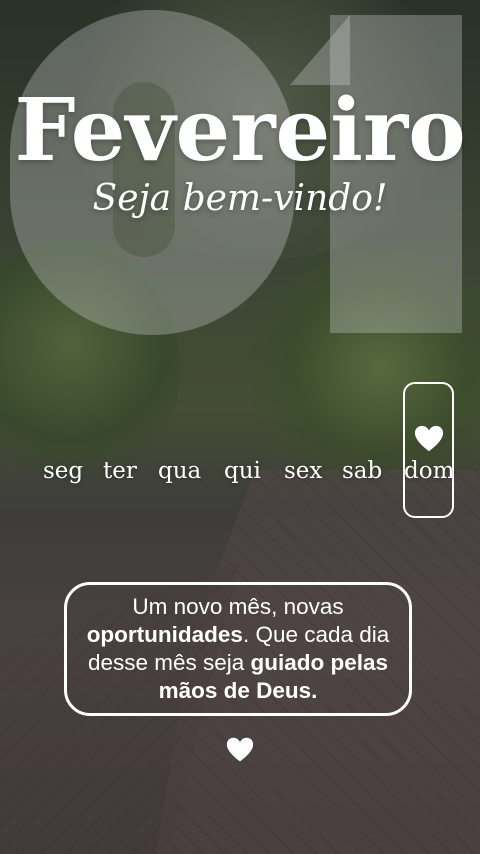 The image size is (480, 854). I want to click on weekday-qua: qua, so click(180, 471).